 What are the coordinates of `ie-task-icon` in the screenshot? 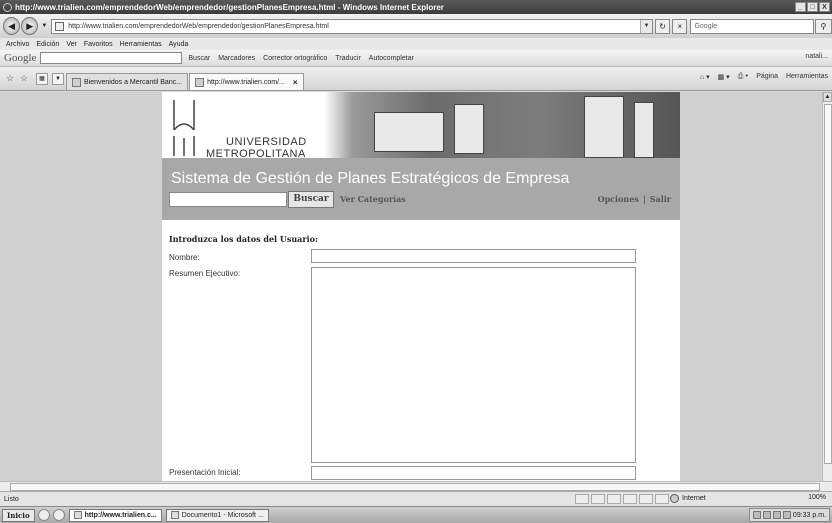 It's located at (77, 515).